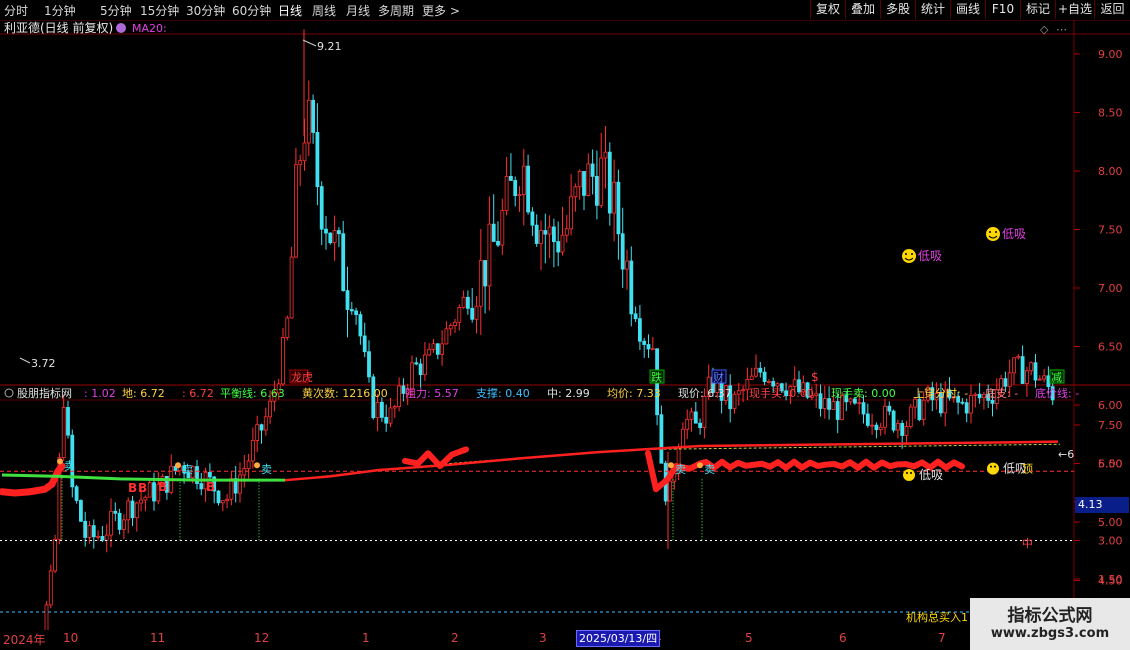 The image size is (1130, 650). I want to click on month-label: 2, so click(455, 638).